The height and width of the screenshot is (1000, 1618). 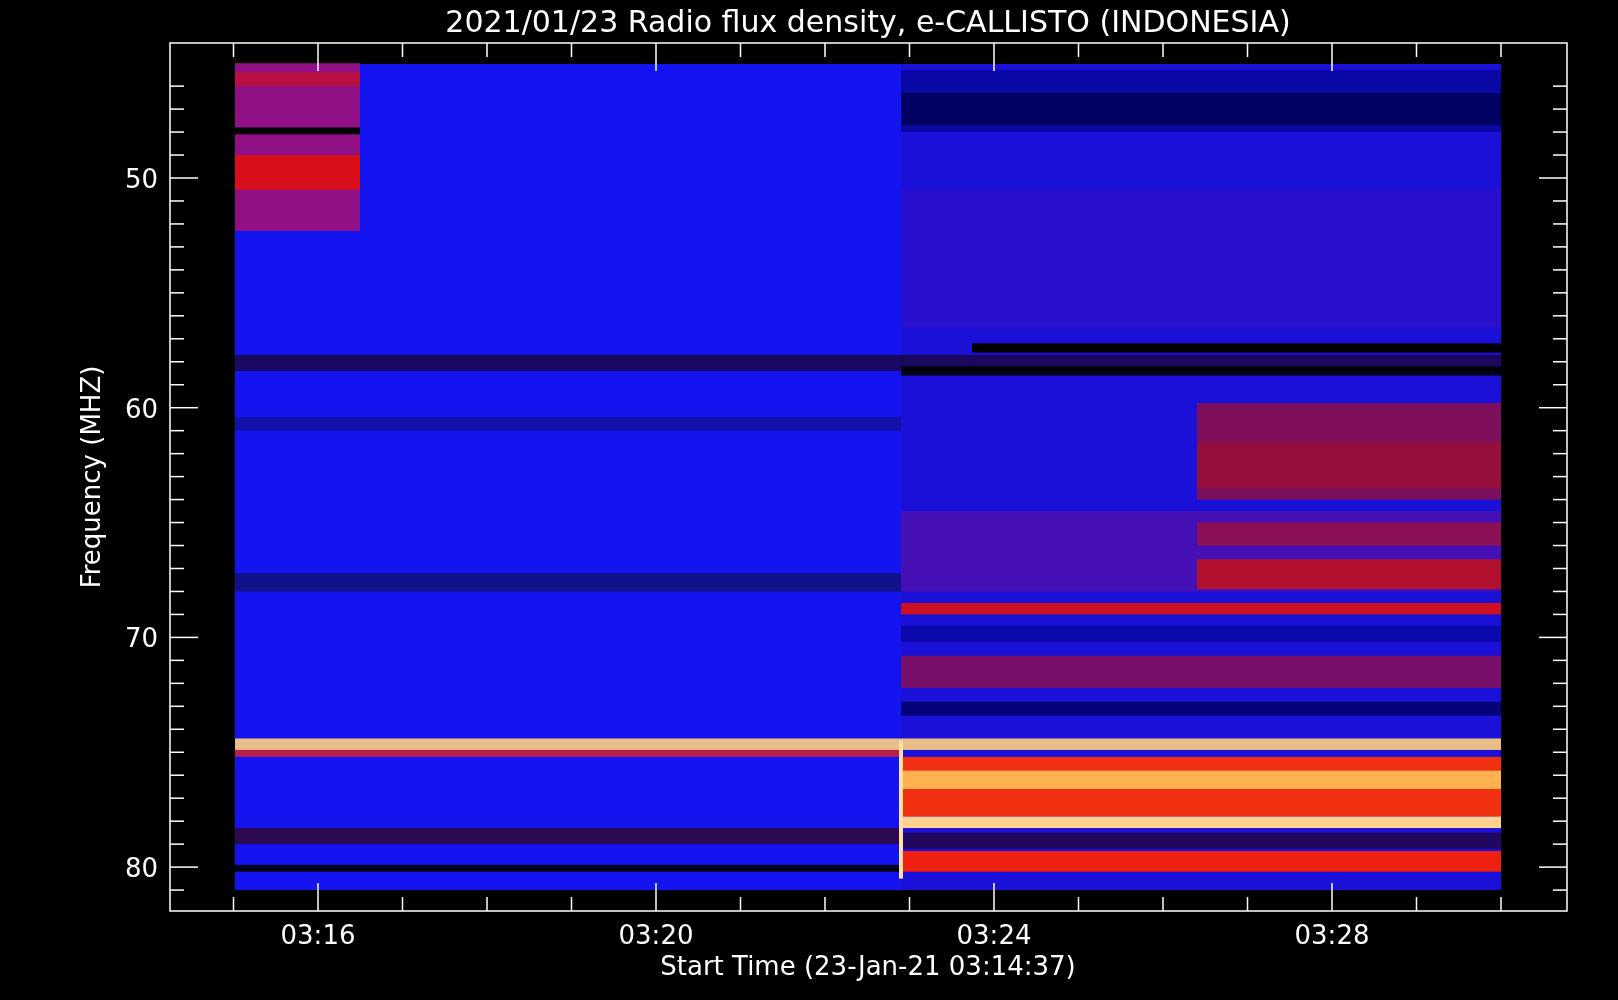 What do you see at coordinates (318, 935) in the screenshot?
I see `tick-label: 03:16` at bounding box center [318, 935].